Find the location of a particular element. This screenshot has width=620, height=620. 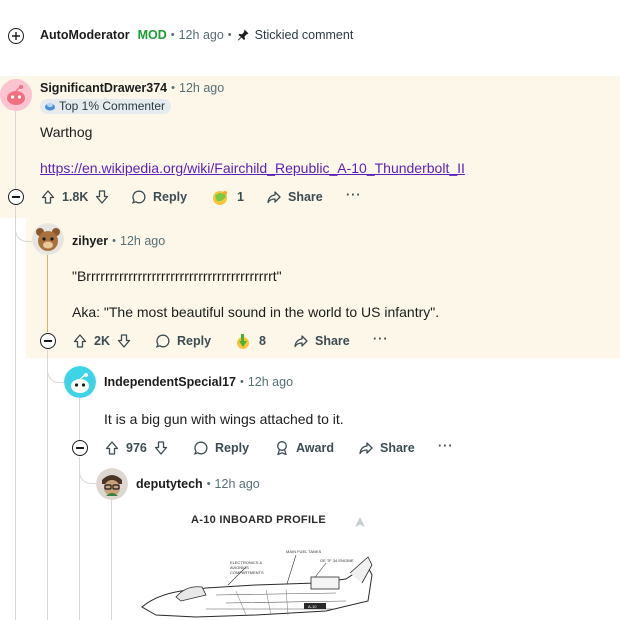

vote-group: 1.8K is located at coordinates (75, 197).